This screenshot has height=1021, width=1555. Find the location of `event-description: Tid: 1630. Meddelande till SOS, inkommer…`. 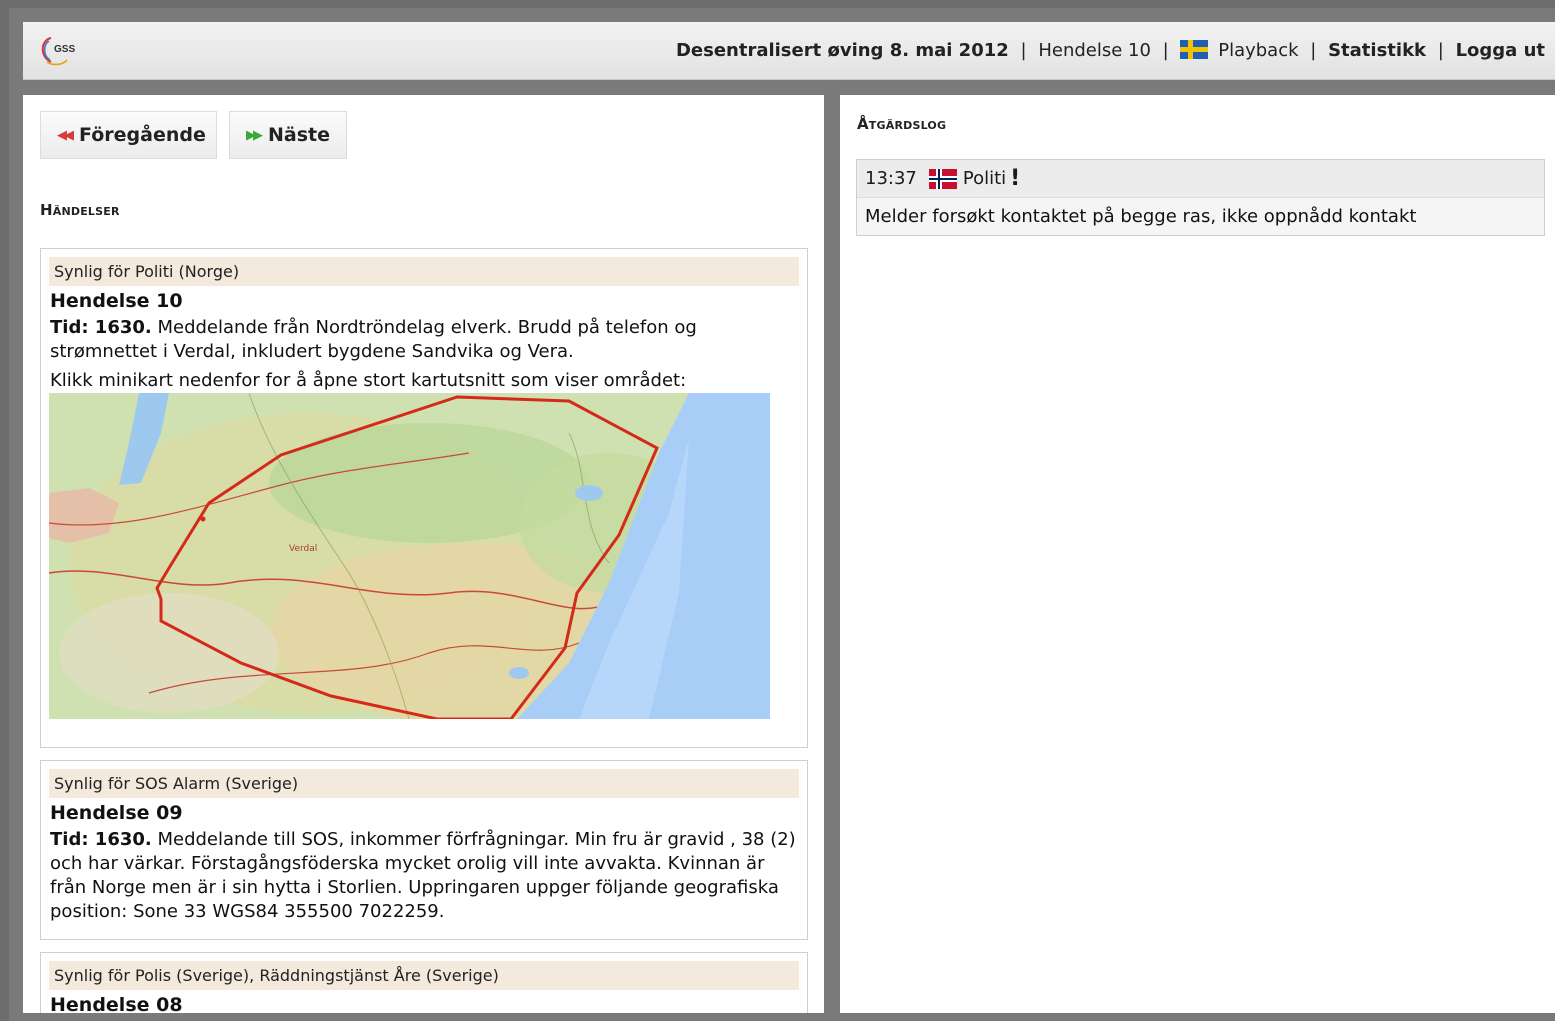

event-description: Tid: 1630. Meddelande till SOS, inkommer… is located at coordinates (424, 876).